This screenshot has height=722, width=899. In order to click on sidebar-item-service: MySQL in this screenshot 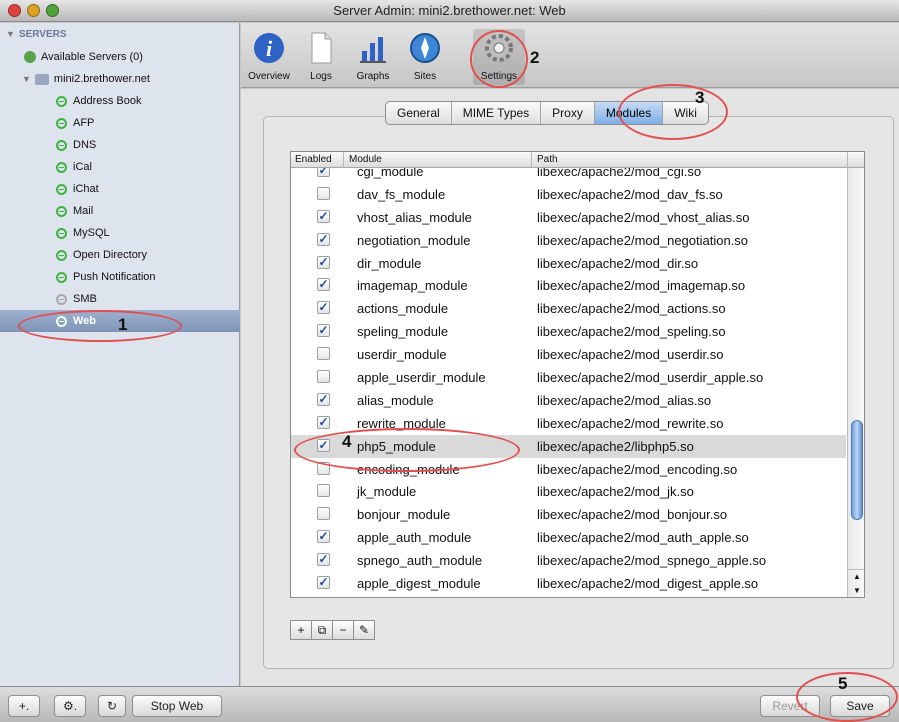, I will do `click(120, 233)`.